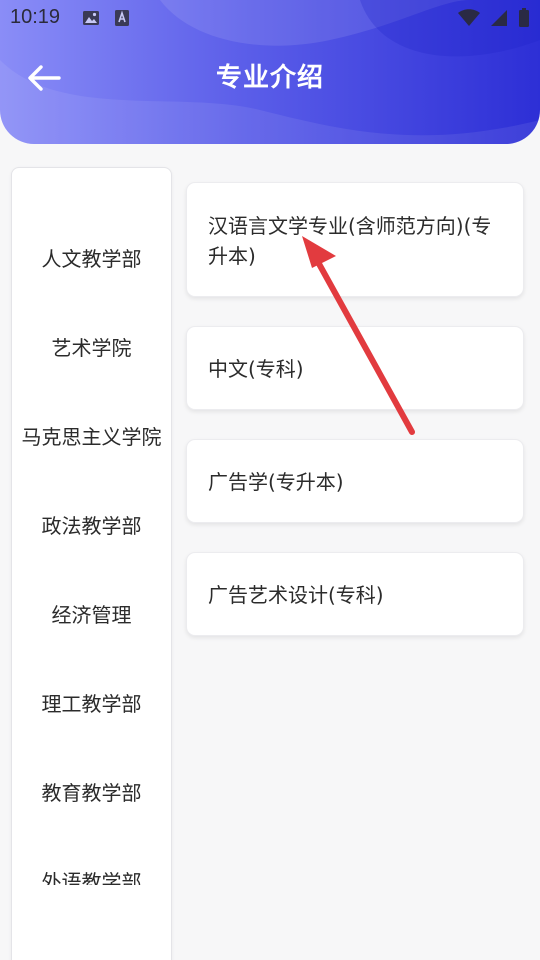 The width and height of the screenshot is (540, 960). Describe the element at coordinates (122, 18) in the screenshot. I see `text-a-icon` at that location.